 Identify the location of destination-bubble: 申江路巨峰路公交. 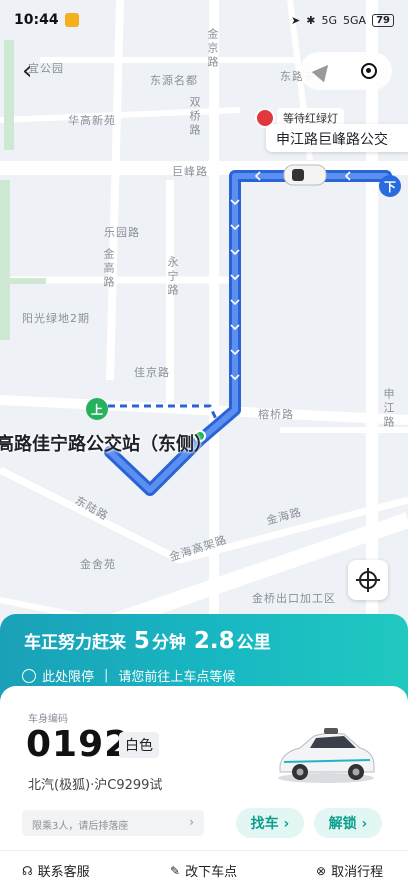
(337, 138).